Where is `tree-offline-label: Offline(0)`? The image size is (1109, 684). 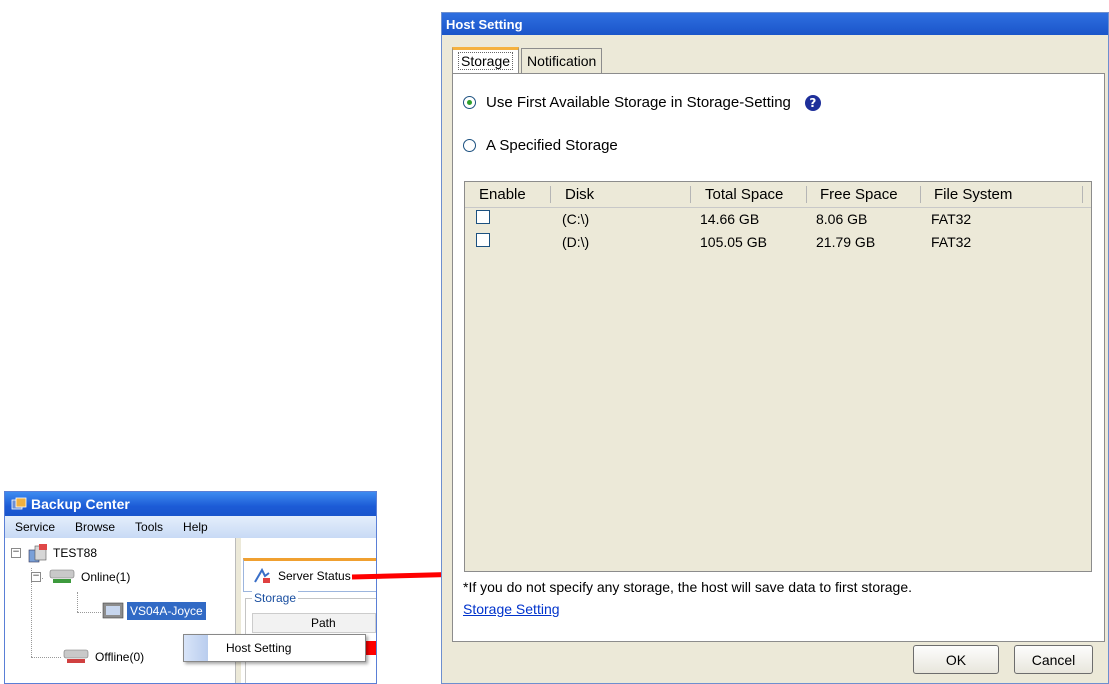
tree-offline-label: Offline(0) is located at coordinates (120, 657).